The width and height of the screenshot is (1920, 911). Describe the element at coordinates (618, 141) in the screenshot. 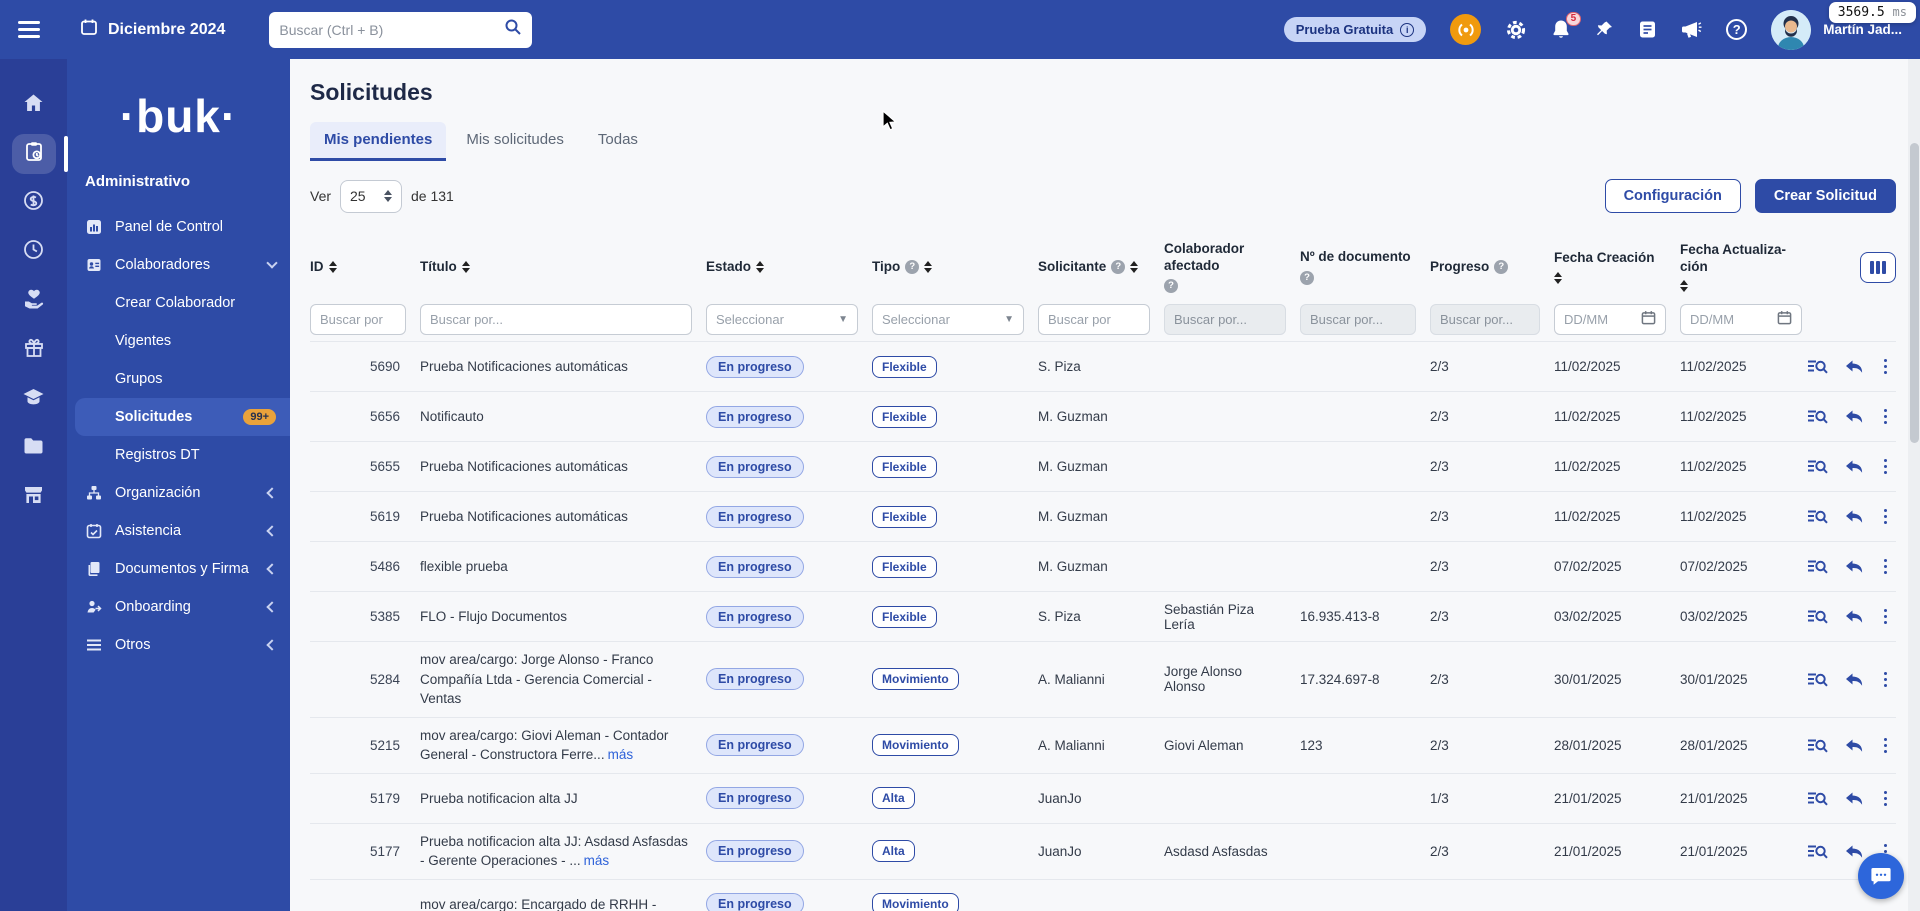

I see `tab-todas: Todas` at that location.